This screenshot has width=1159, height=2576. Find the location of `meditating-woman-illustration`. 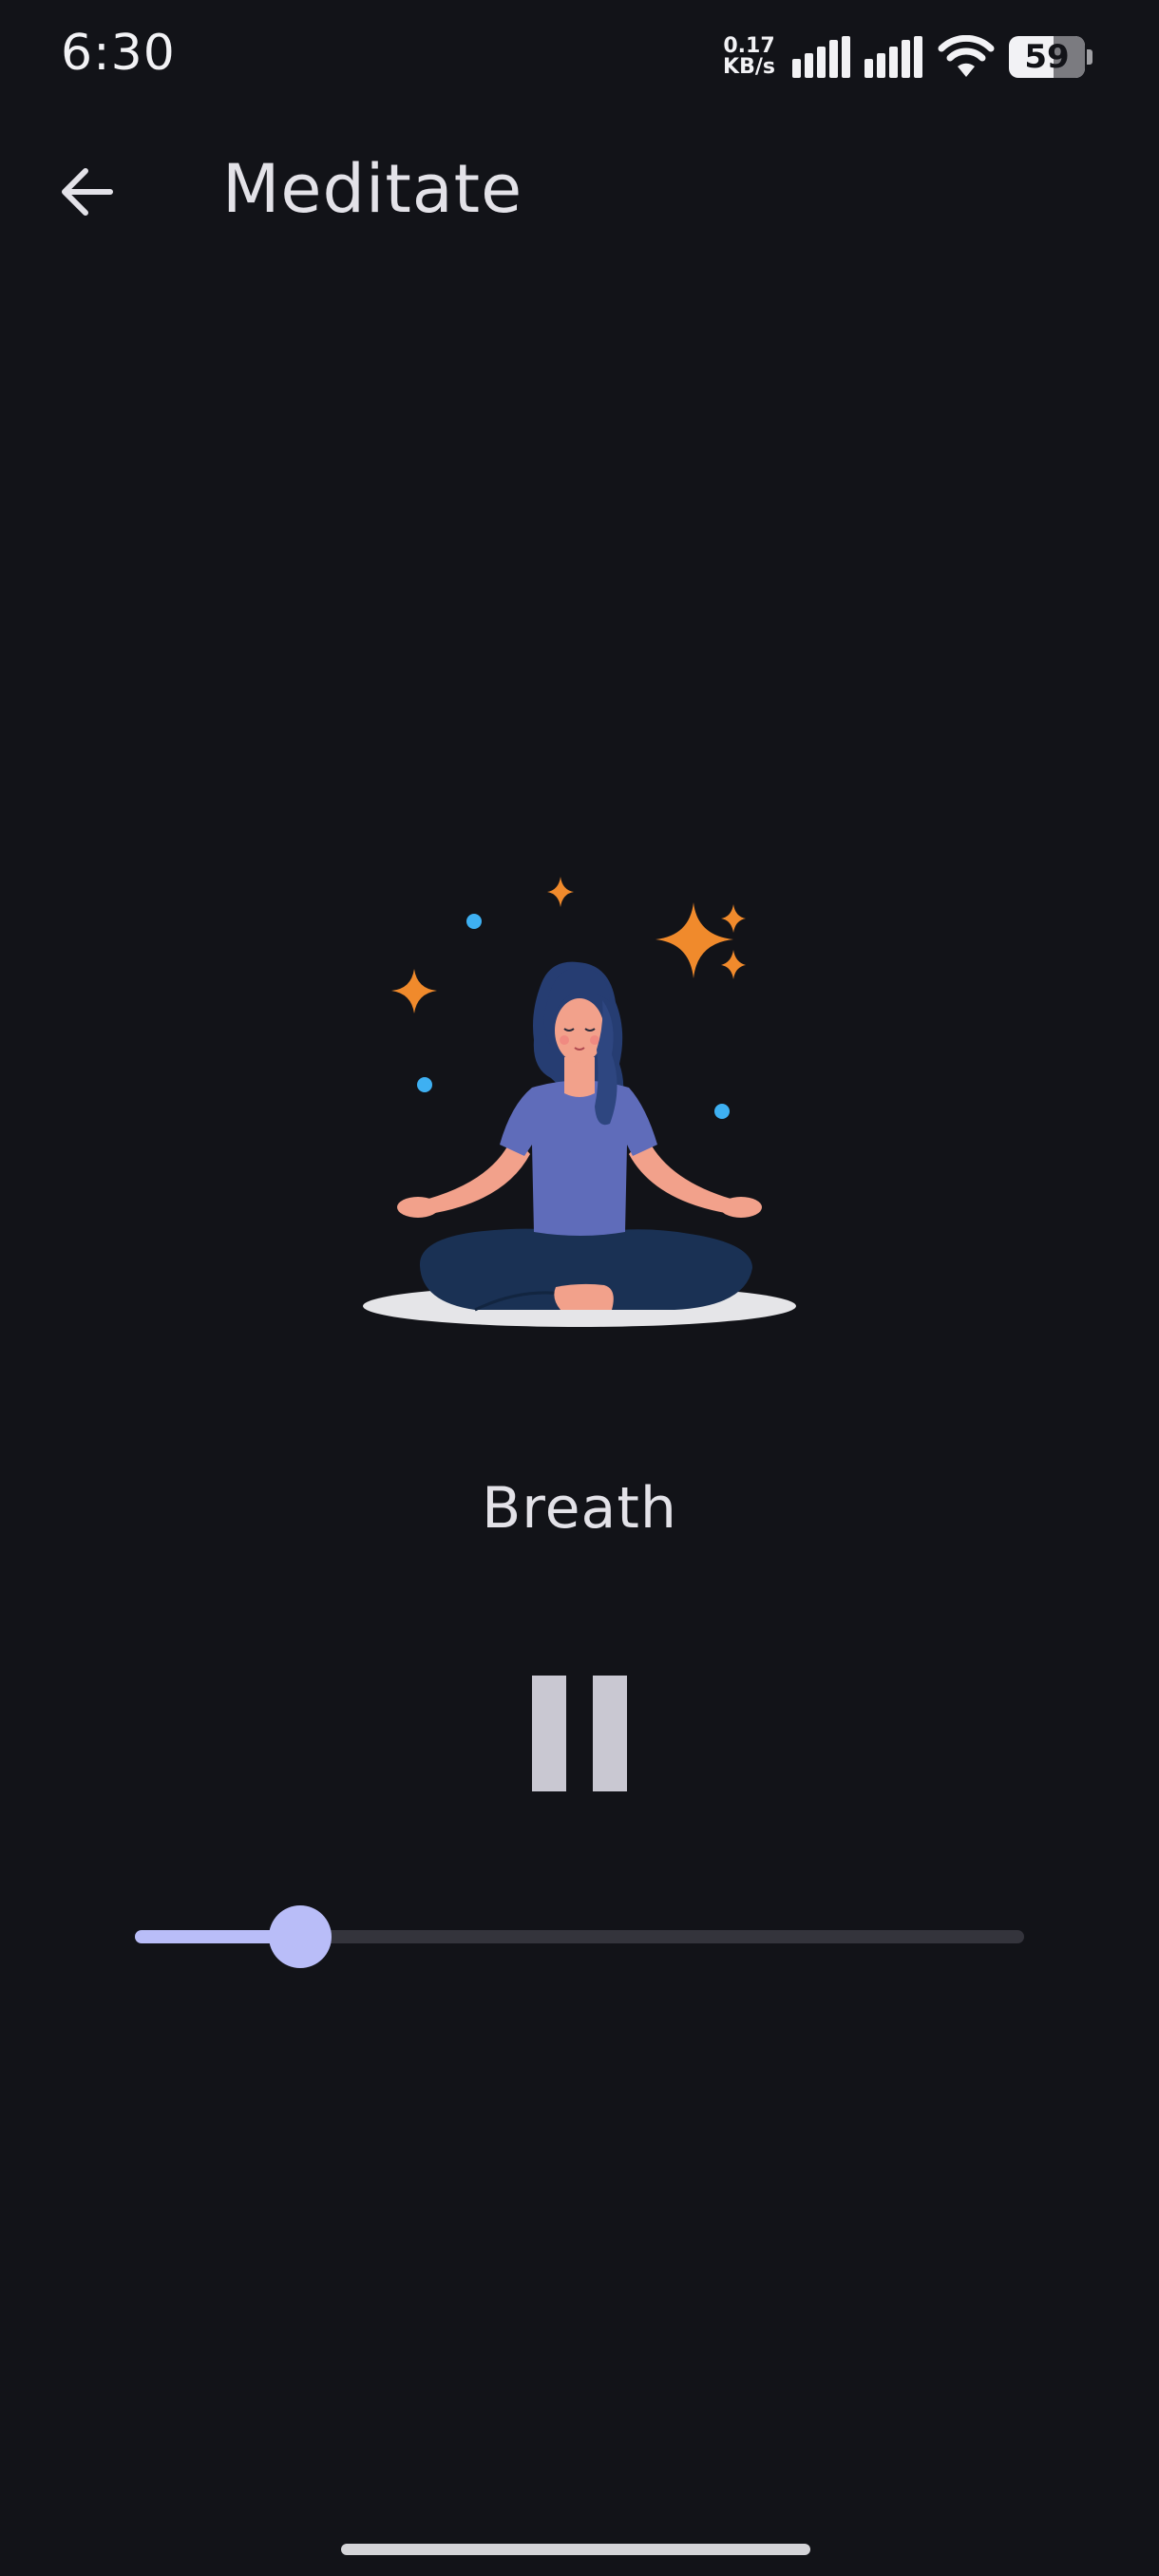

meditating-woman-illustration is located at coordinates (579, 1102).